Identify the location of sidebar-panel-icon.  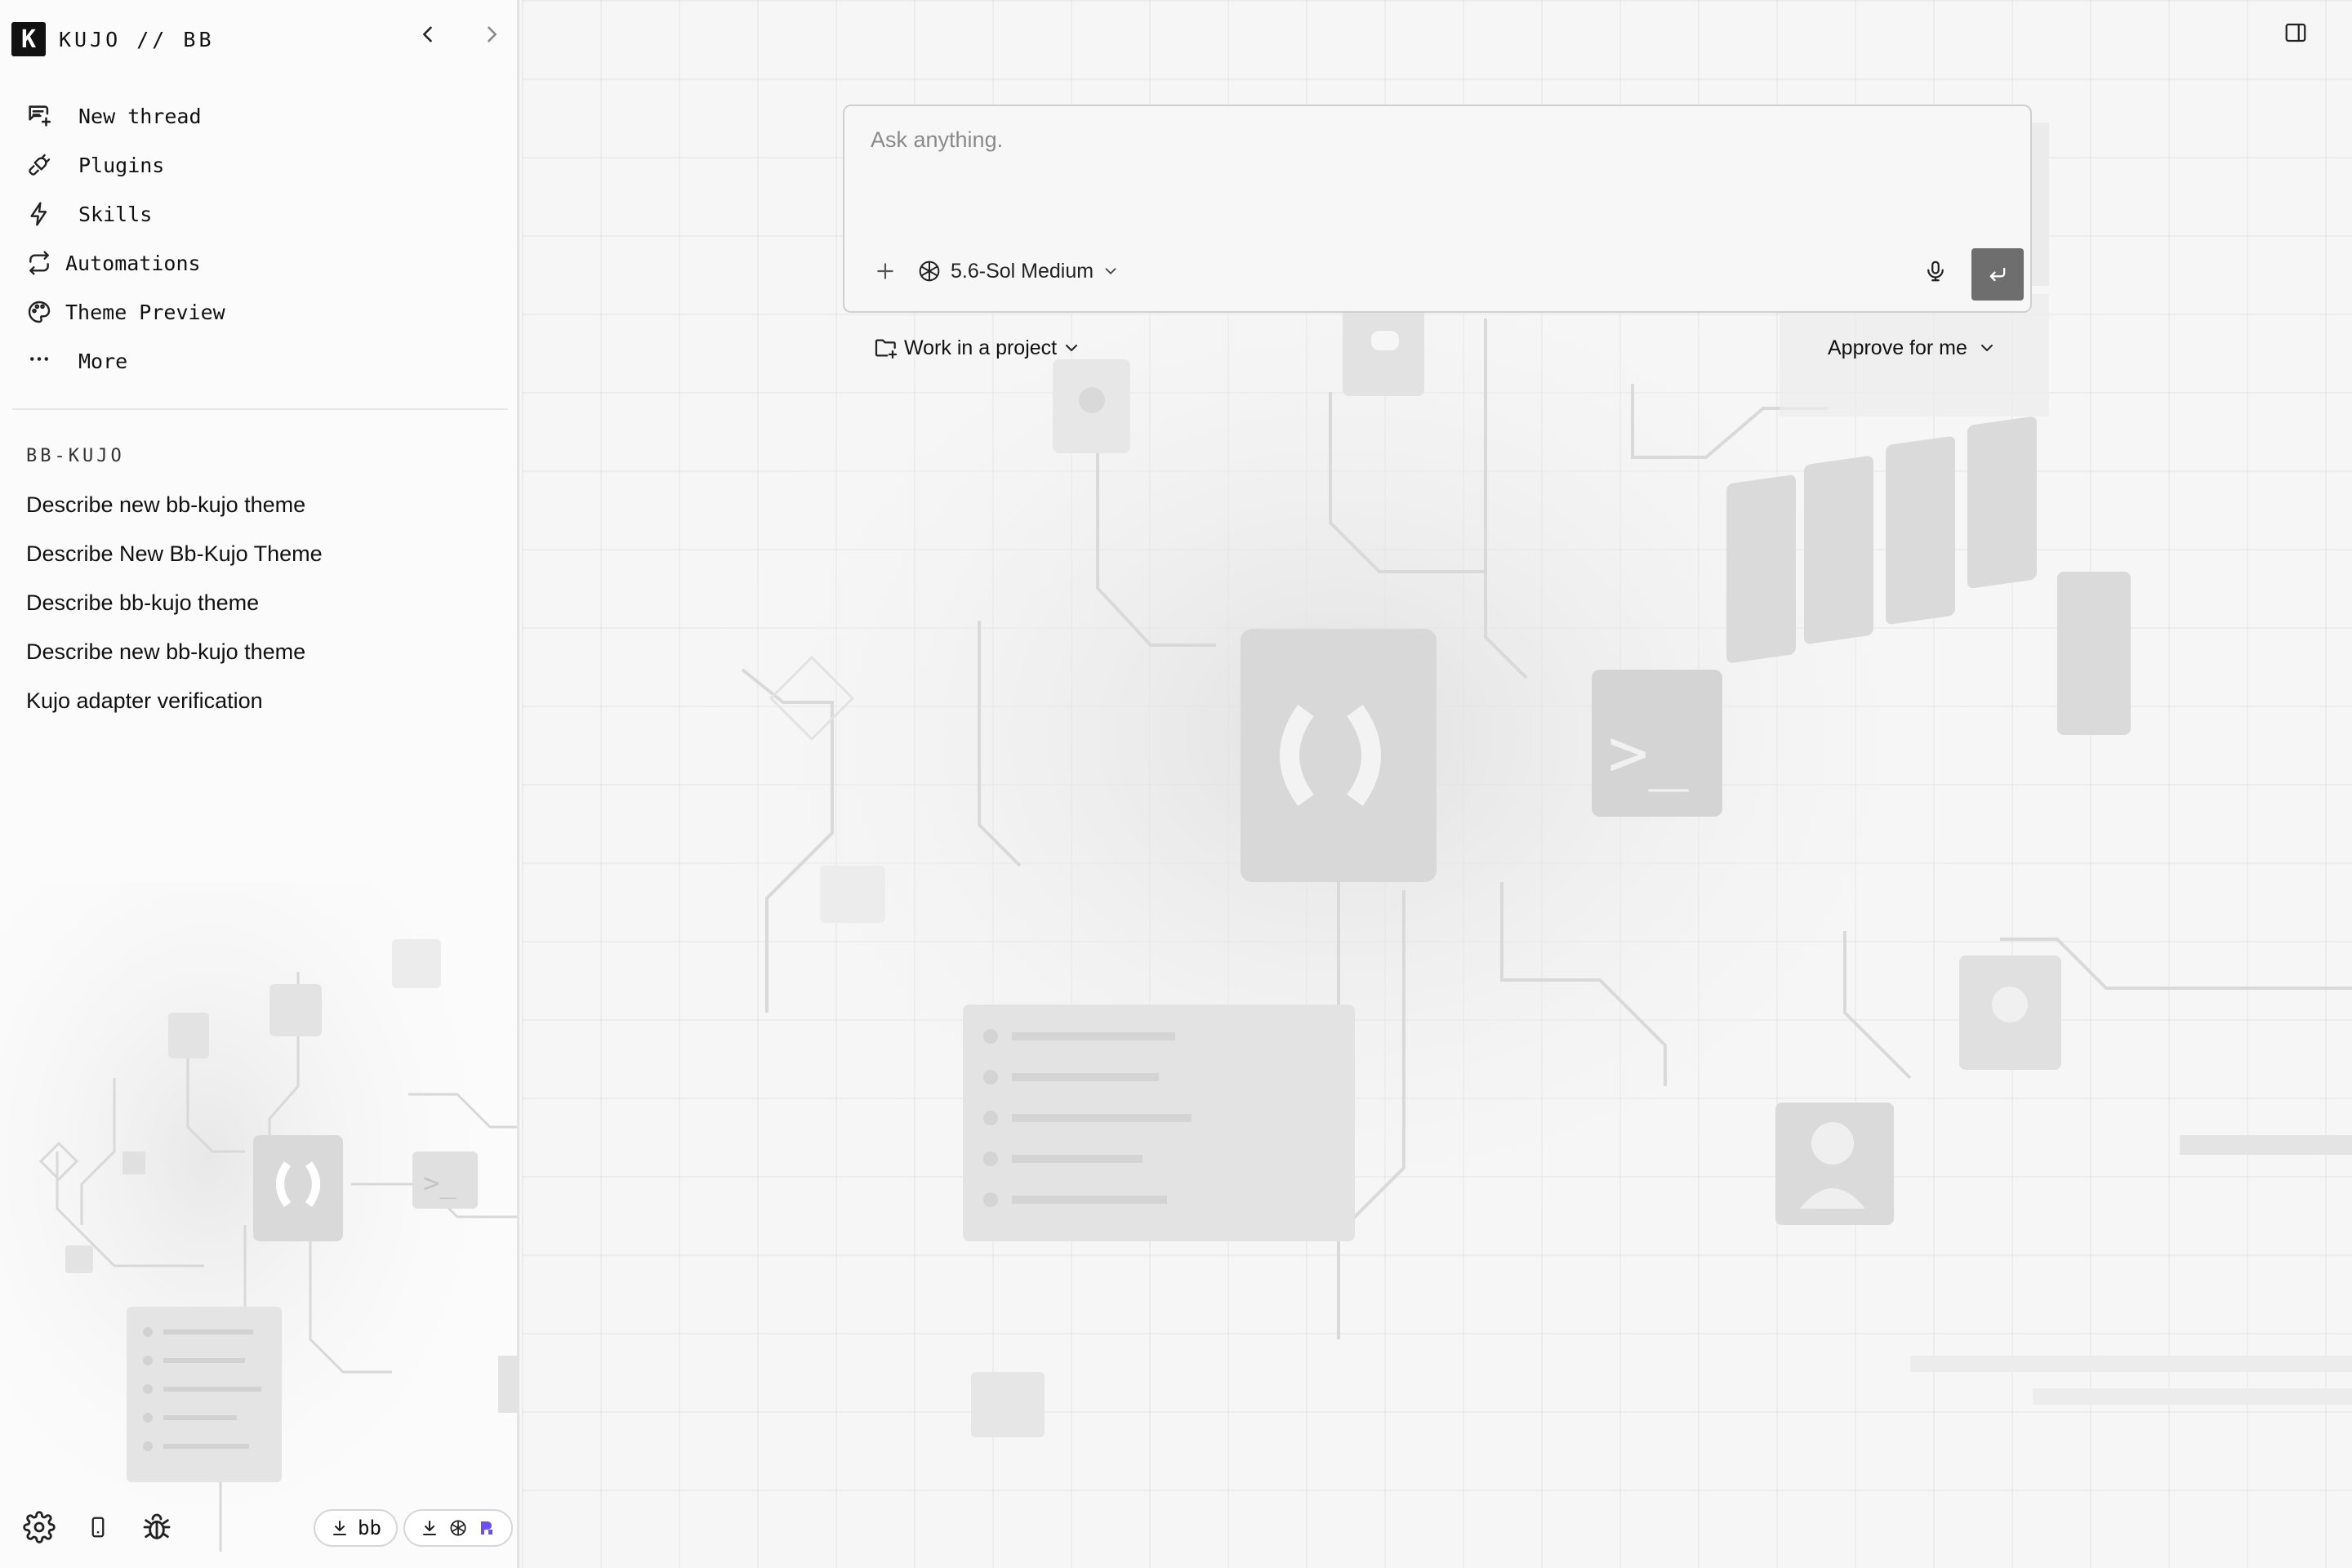
(2295, 32).